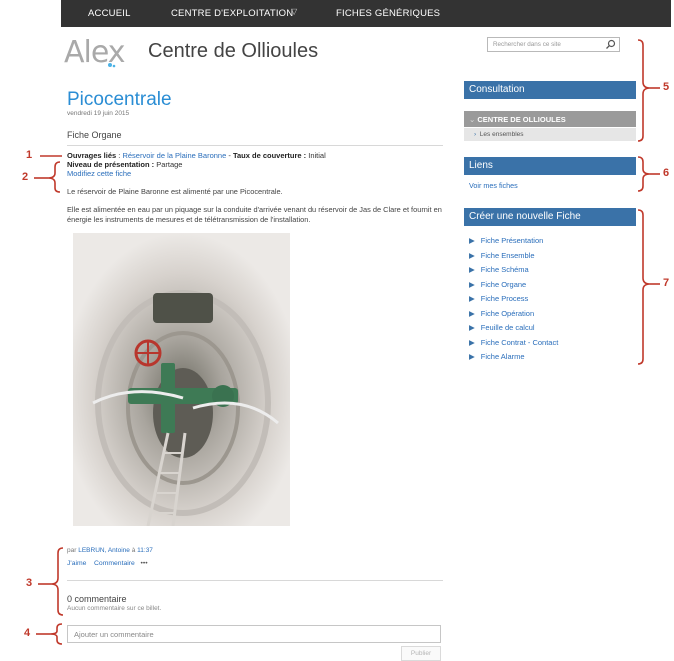  I want to click on annotation-5: 5, so click(666, 87).